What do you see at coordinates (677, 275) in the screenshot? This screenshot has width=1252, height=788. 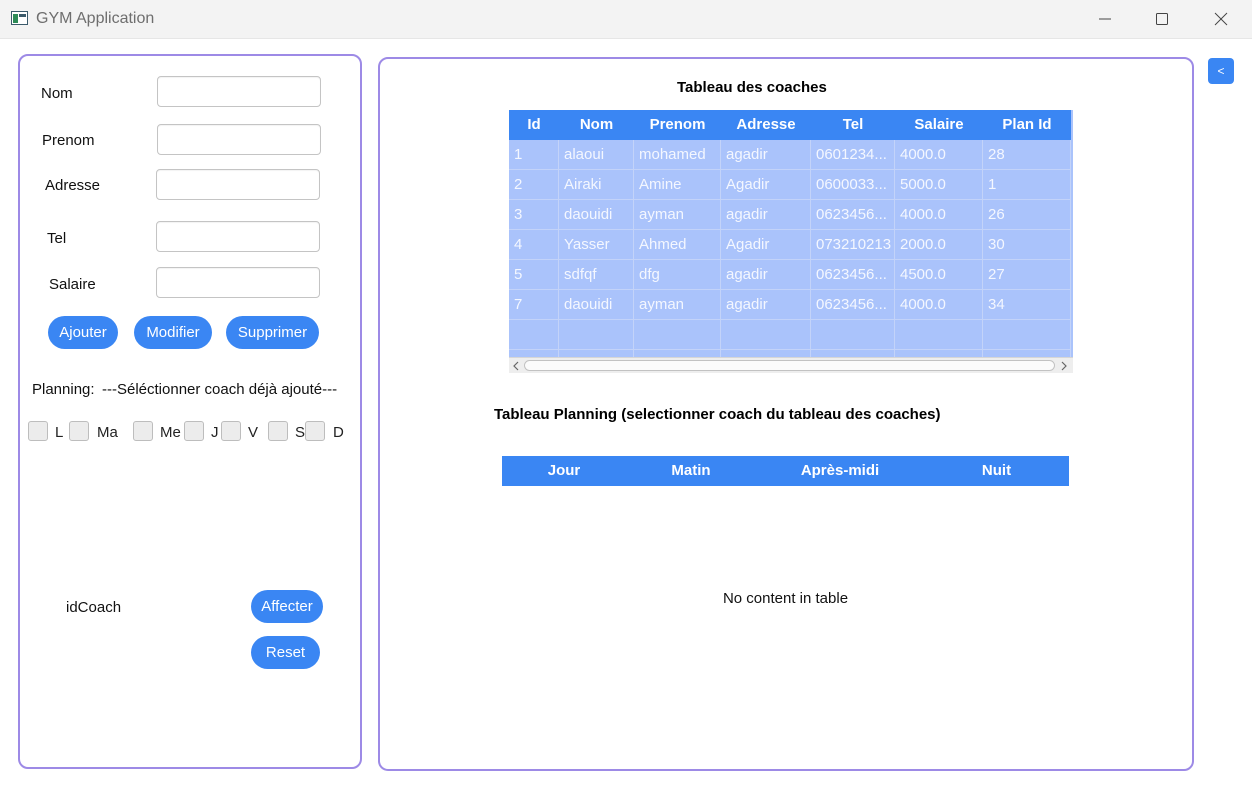 I see `cell-prenom: dfg` at bounding box center [677, 275].